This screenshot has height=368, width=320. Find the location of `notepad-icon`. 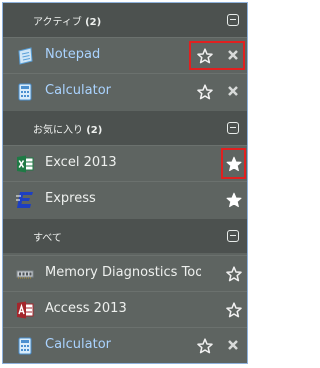

notepad-icon is located at coordinates (25, 56).